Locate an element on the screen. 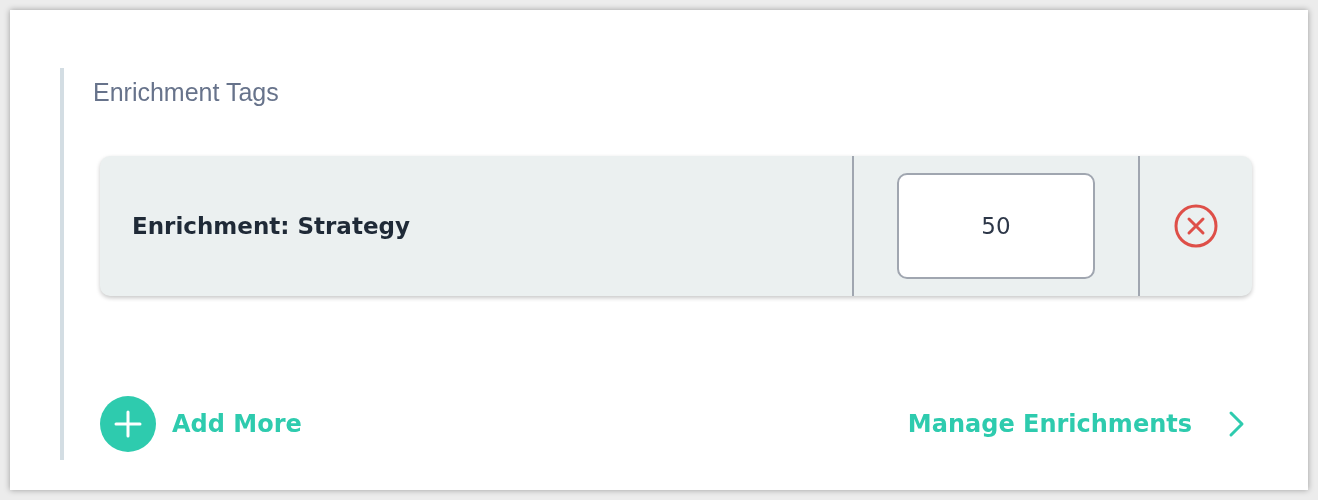 The width and height of the screenshot is (1318, 500). manage-enrichments-link: Manage Enrichments is located at coordinates (1076, 424).